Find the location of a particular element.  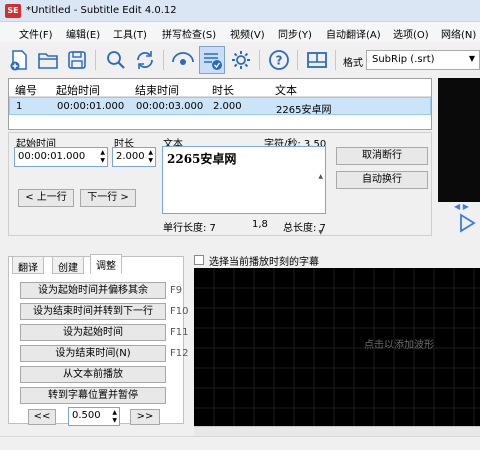

save-icon is located at coordinates (77, 60).